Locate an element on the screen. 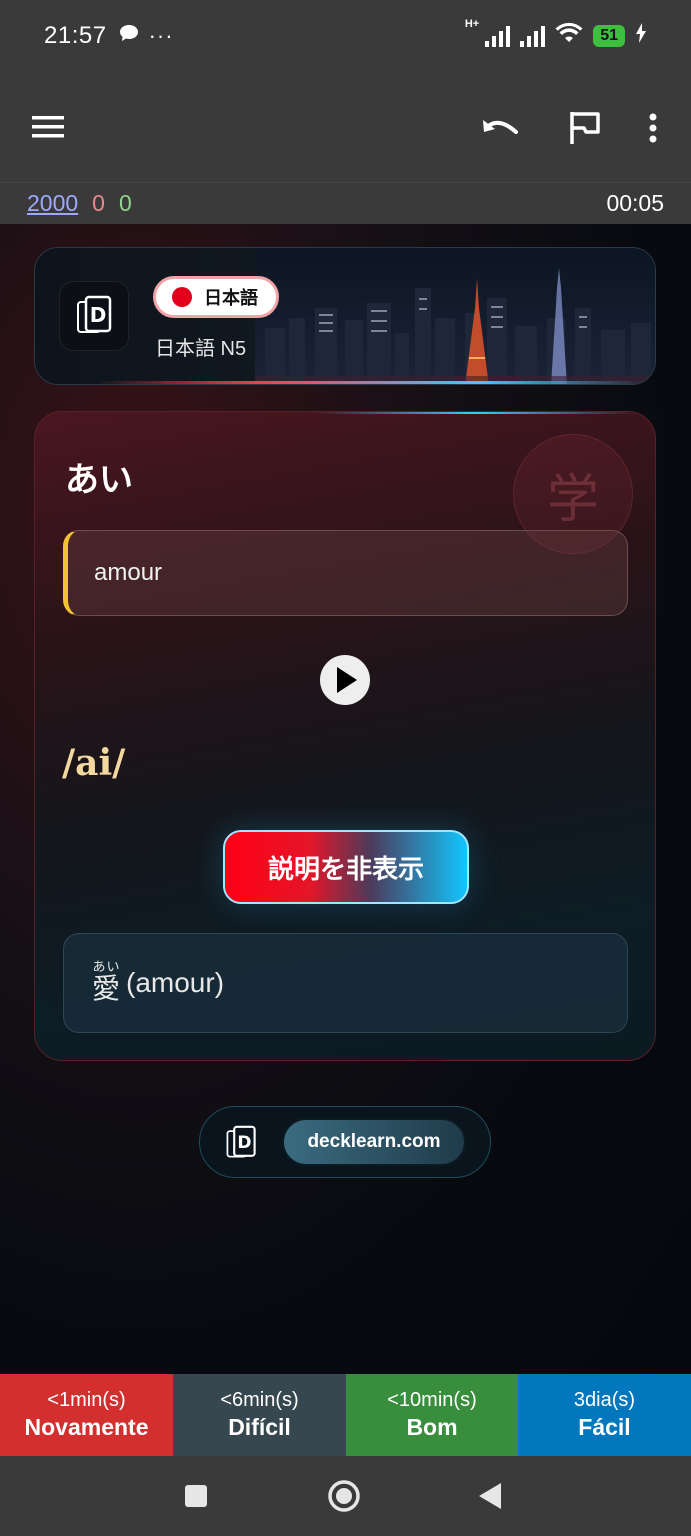 The height and width of the screenshot is (1536, 691). network-type: H+ is located at coordinates (472, 23).